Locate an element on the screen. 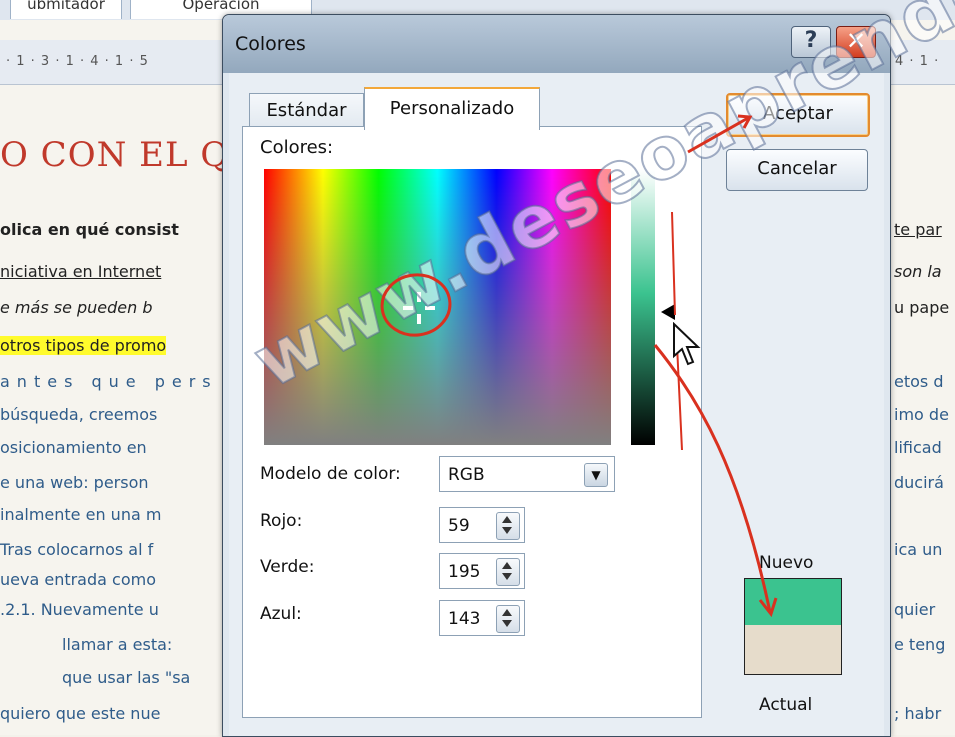  luminance-arrow-icon is located at coordinates (668, 312).